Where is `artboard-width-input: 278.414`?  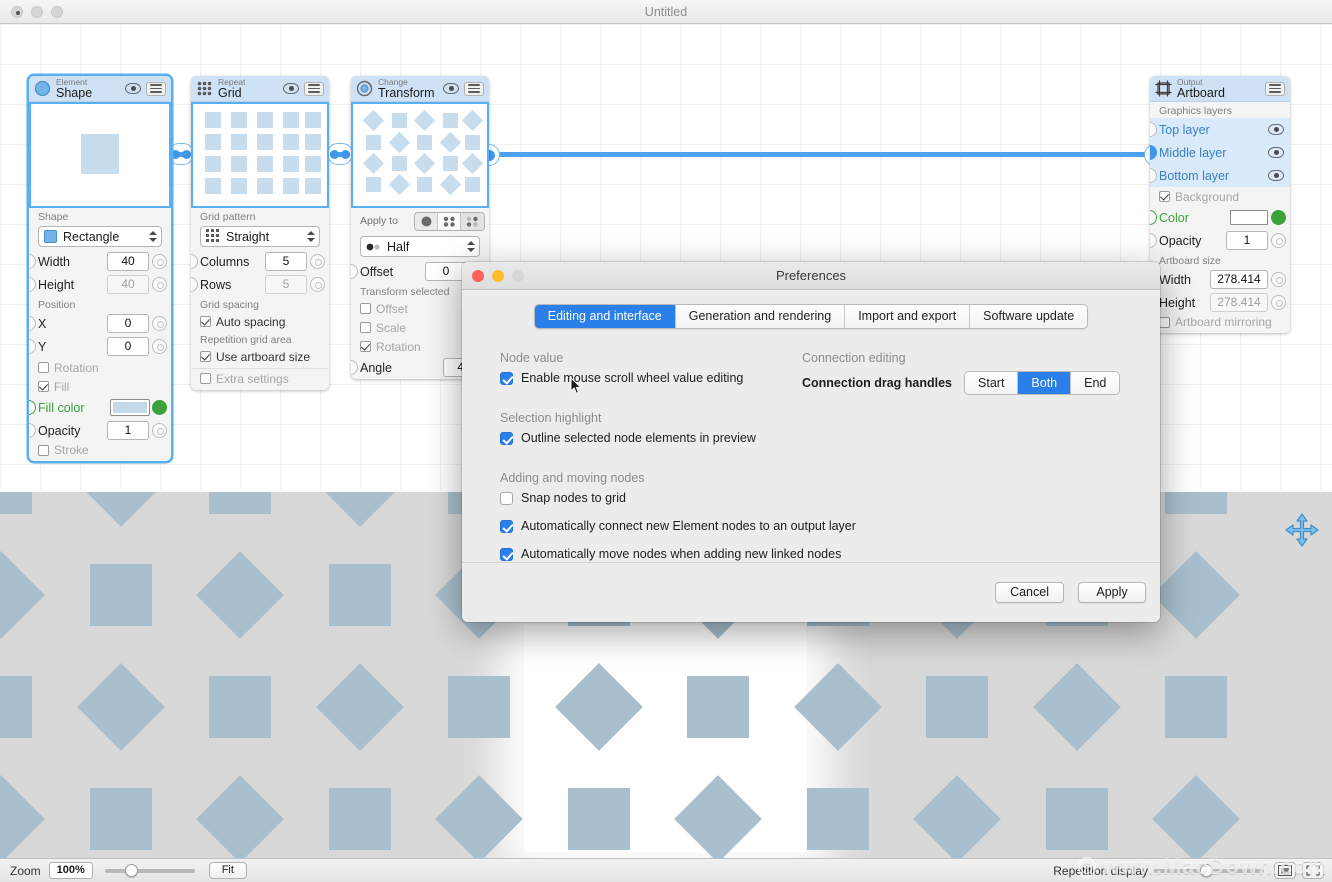 artboard-width-input: 278.414 is located at coordinates (1239, 279).